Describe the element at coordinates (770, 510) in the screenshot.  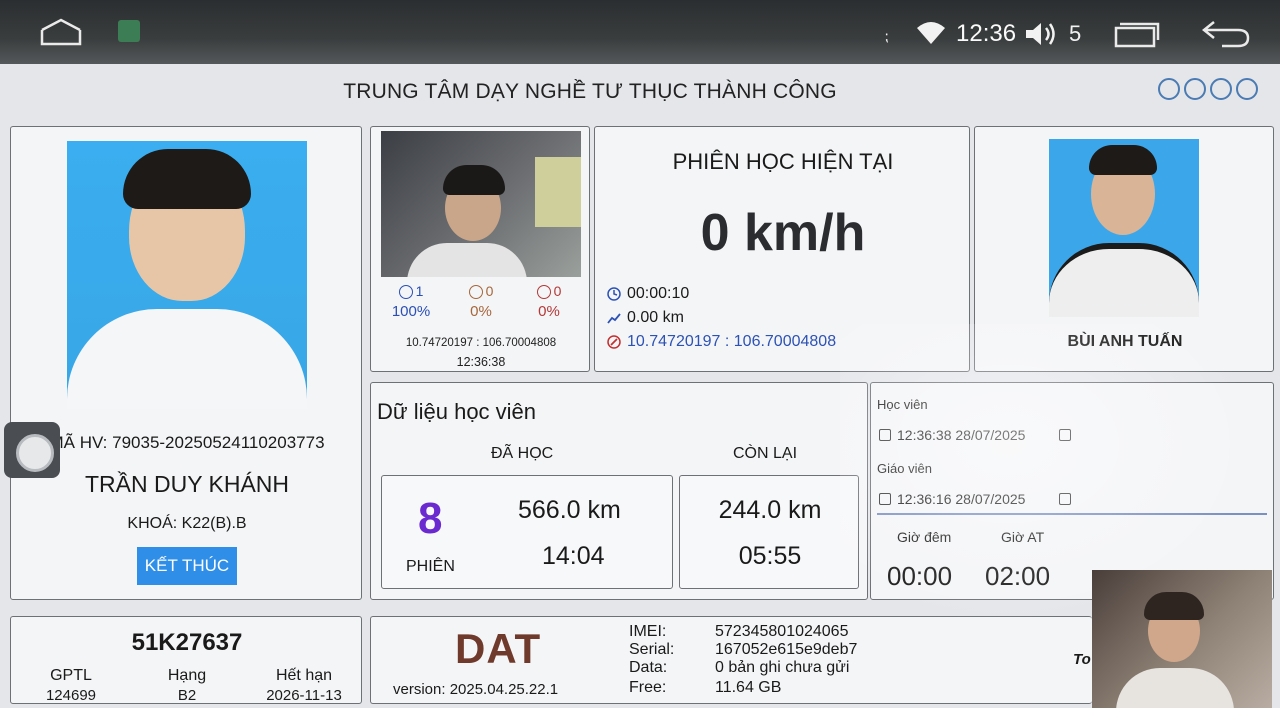
I see `remaining-distance: 244.0 km` at that location.